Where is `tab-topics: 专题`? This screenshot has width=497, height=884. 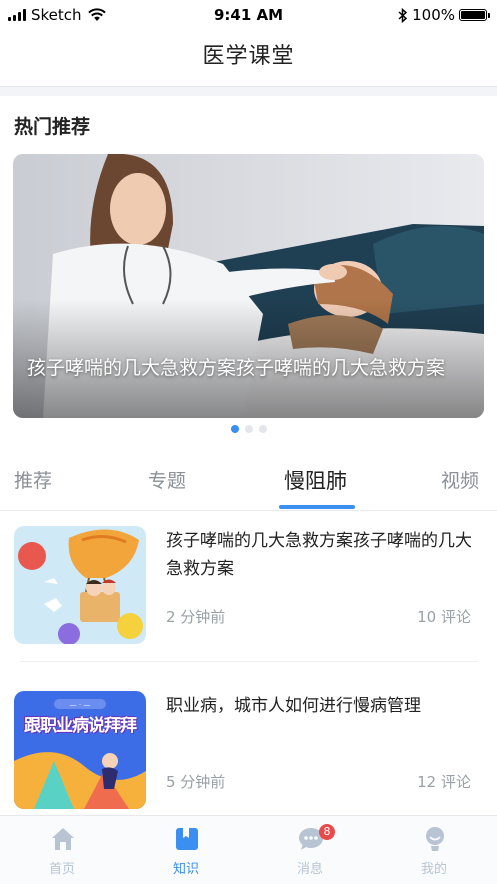 tab-topics: 专题 is located at coordinates (167, 479).